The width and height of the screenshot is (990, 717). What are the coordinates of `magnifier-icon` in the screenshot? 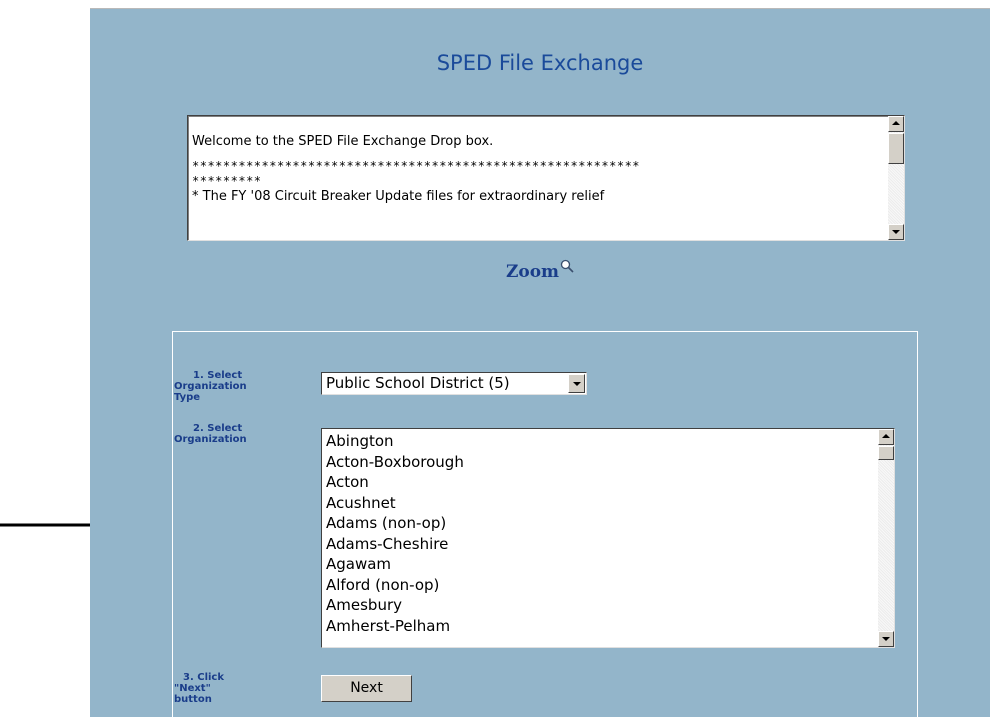 It's located at (567, 265).